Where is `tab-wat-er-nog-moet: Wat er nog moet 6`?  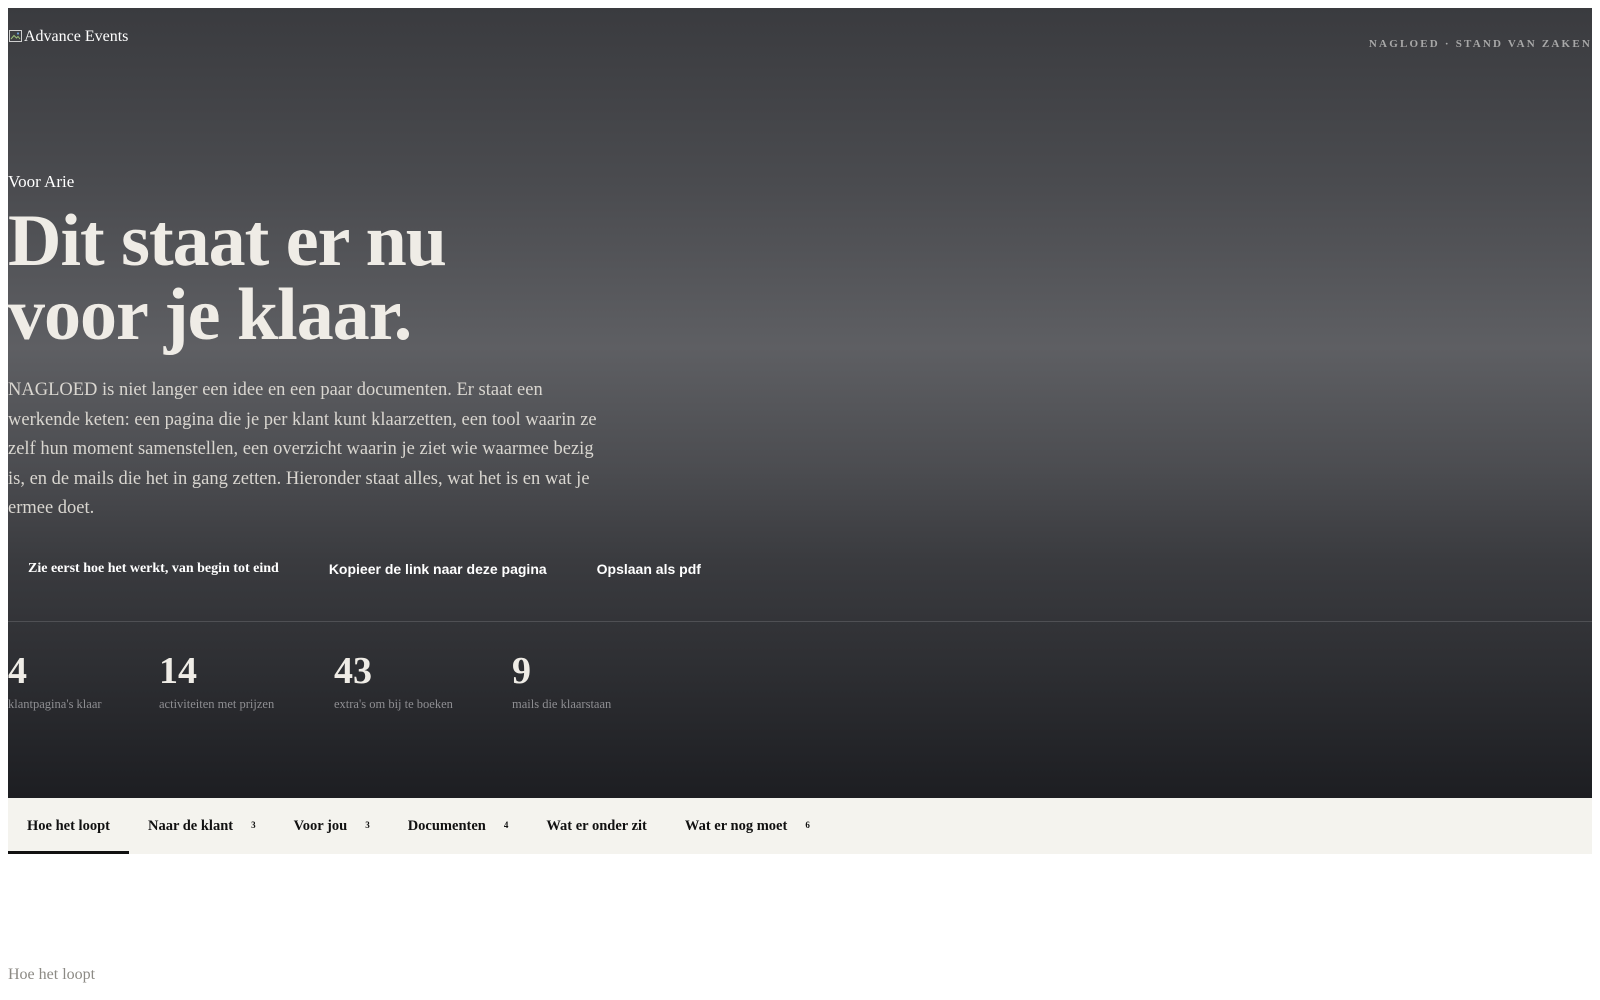
tab-wat-er-nog-moet: Wat er nog moet 6 is located at coordinates (747, 826).